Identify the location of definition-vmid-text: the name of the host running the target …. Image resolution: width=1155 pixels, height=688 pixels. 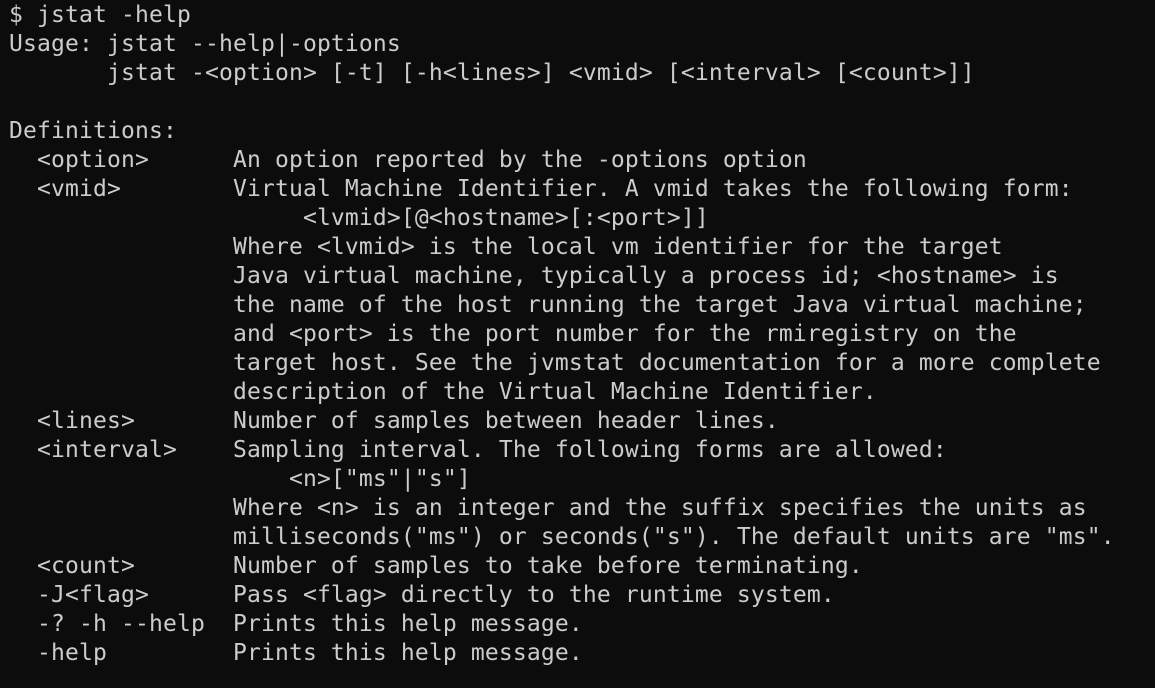
(548, 305).